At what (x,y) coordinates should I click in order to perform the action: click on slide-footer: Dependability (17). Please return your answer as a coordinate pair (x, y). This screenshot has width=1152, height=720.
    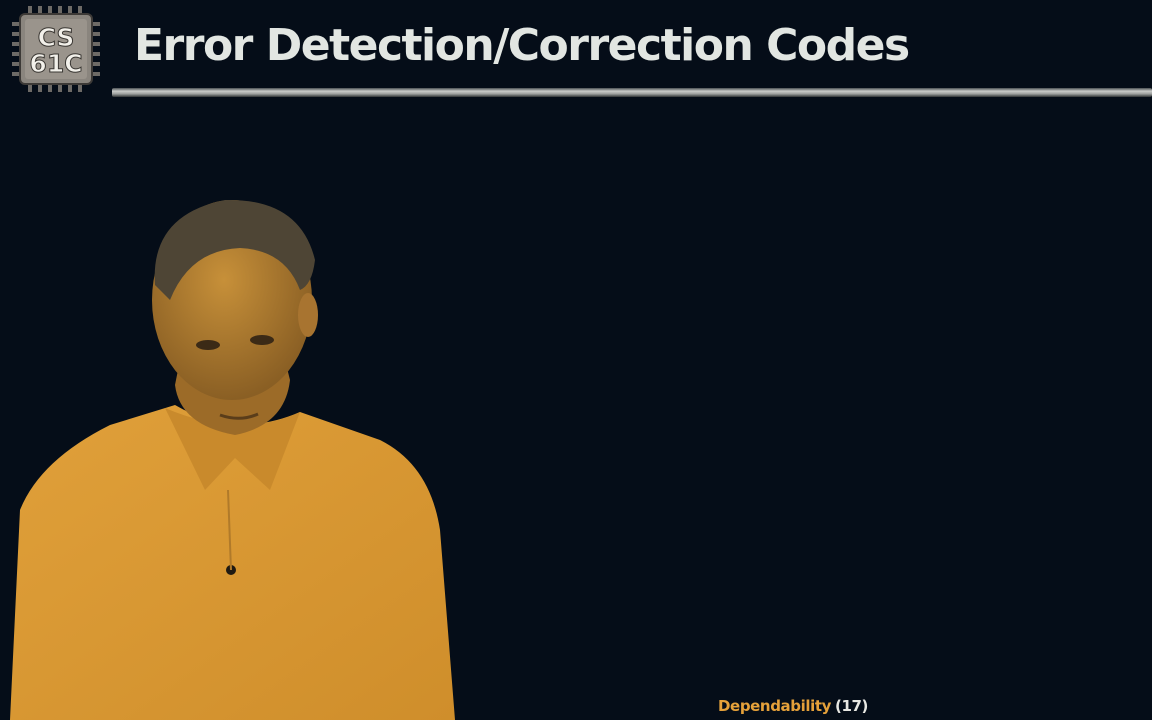
    Looking at the image, I should click on (793, 706).